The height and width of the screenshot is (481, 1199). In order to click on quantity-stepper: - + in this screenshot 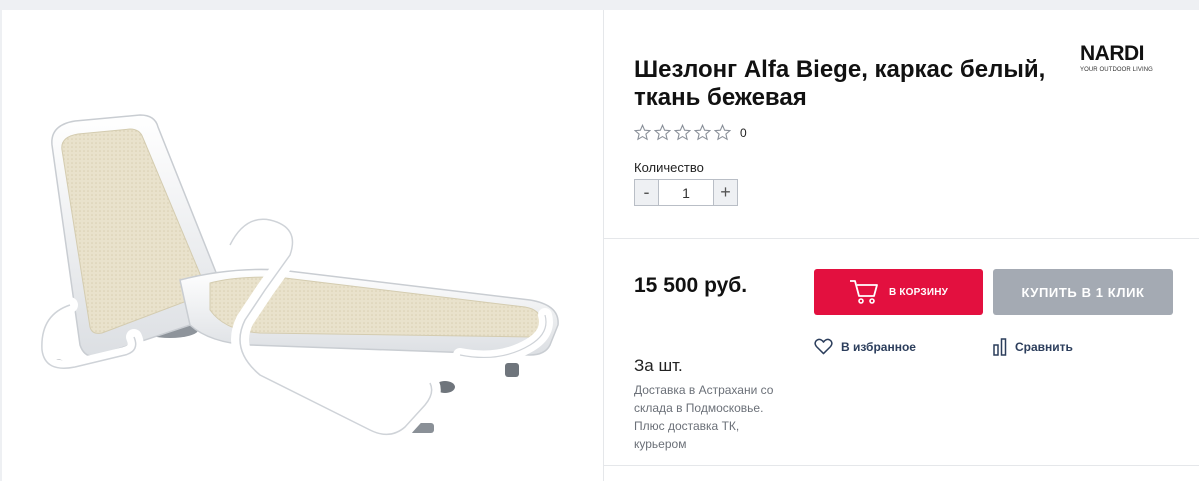, I will do `click(686, 192)`.